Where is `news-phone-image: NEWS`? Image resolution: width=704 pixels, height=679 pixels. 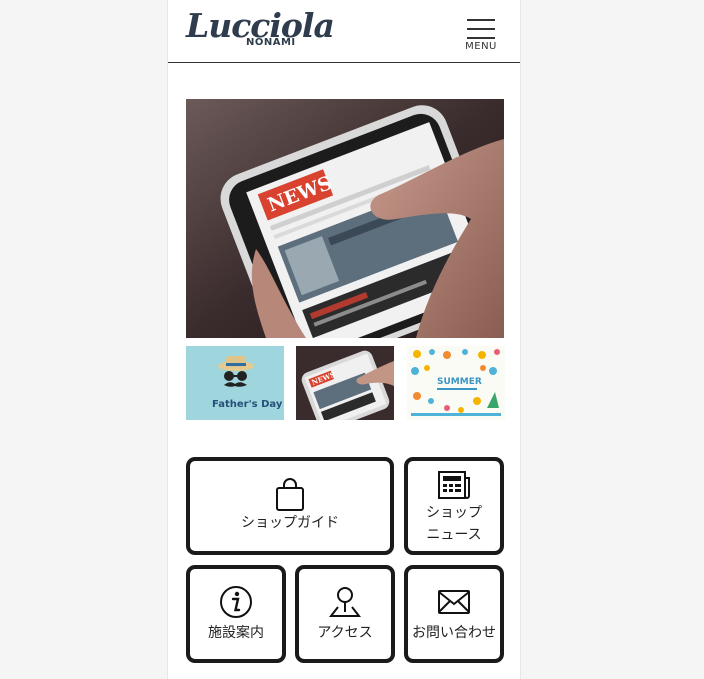
news-phone-image: NEWS is located at coordinates (345, 383).